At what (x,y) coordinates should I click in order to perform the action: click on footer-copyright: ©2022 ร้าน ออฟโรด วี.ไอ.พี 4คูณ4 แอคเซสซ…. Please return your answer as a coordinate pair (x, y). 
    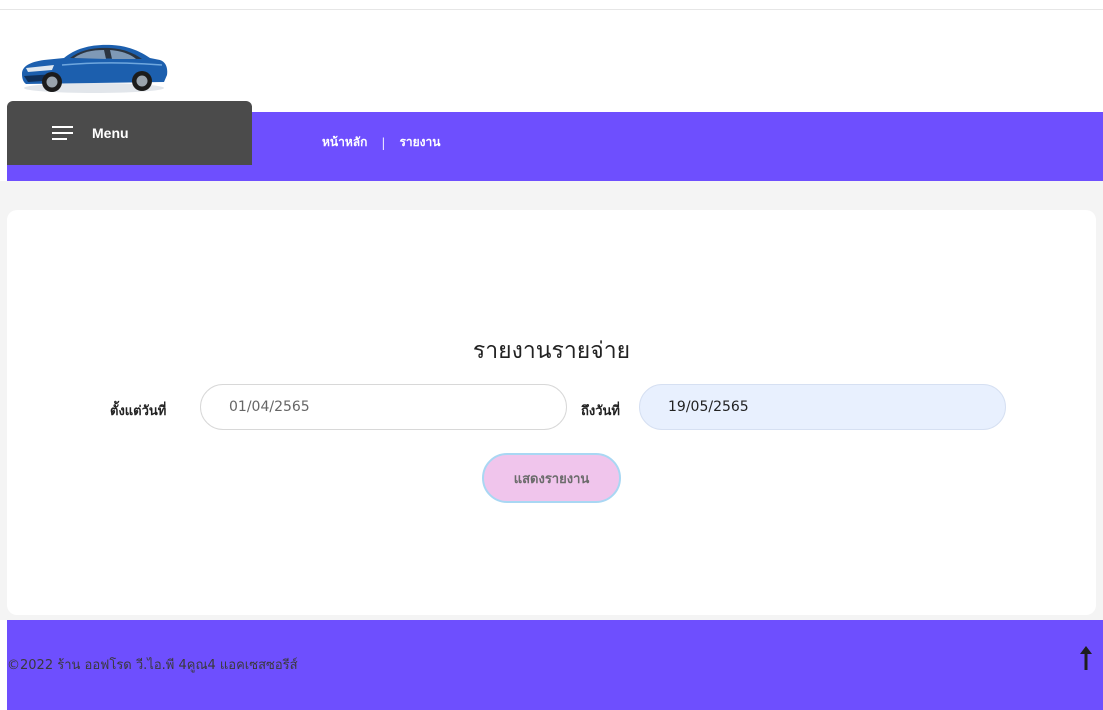
    Looking at the image, I should click on (152, 665).